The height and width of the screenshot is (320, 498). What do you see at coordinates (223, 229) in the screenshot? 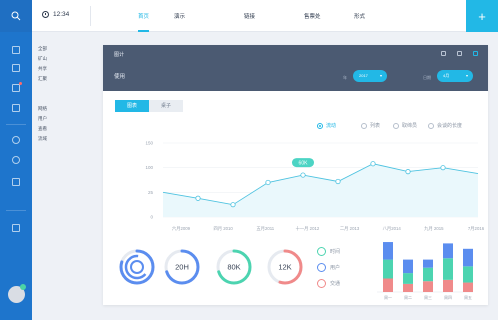
I see `x-tick-label: 四月 2010` at bounding box center [223, 229].